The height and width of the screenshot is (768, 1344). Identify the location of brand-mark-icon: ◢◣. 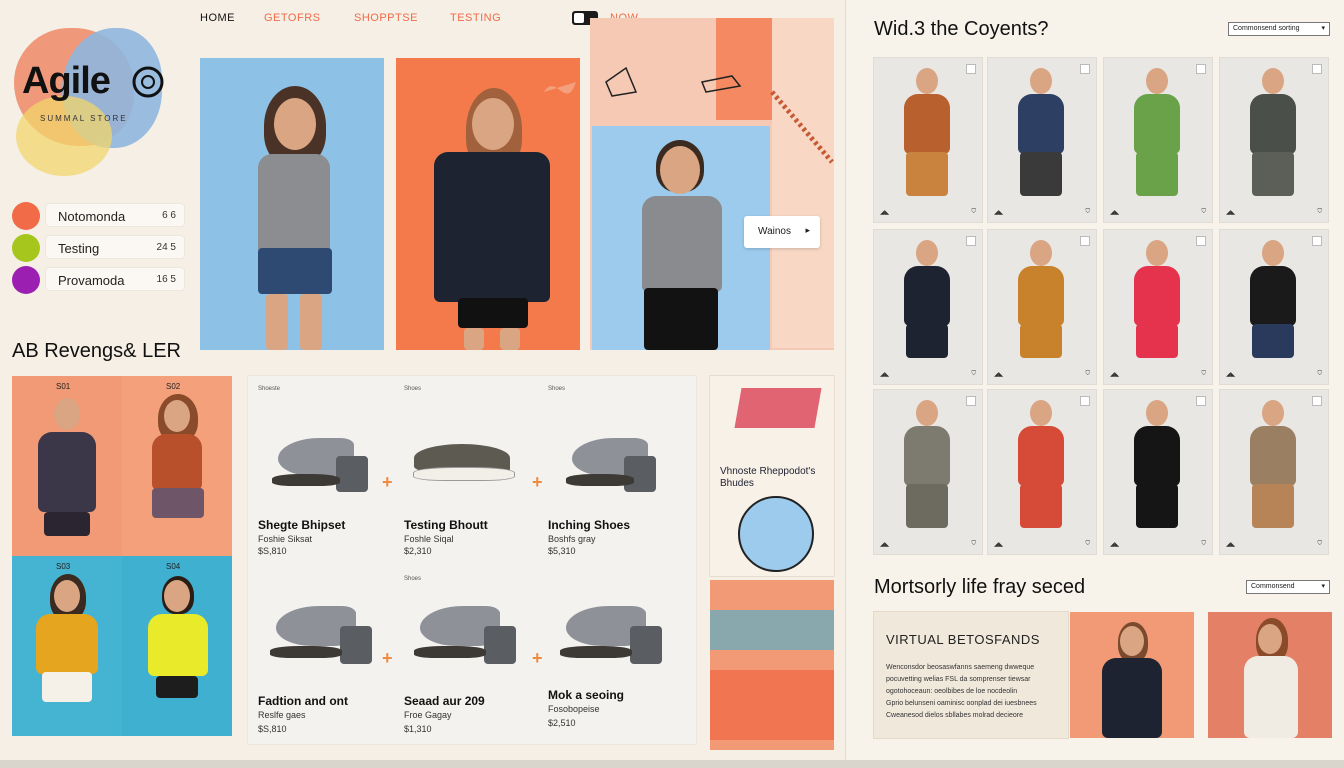
(1115, 375).